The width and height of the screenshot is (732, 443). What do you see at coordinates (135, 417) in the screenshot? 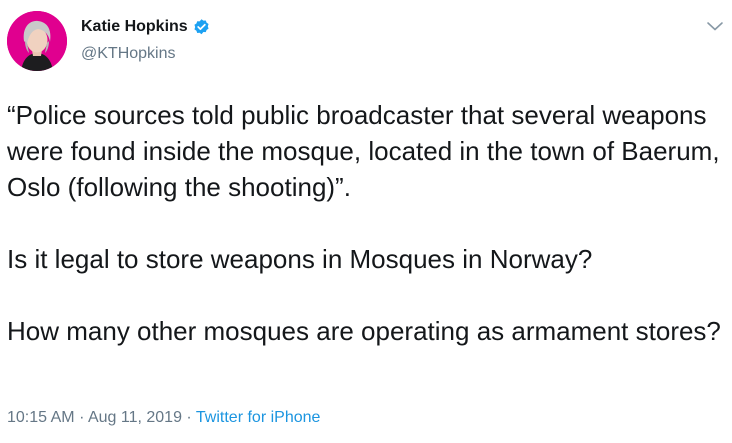
I see `tweet-date: Aug 11, 2019` at bounding box center [135, 417].